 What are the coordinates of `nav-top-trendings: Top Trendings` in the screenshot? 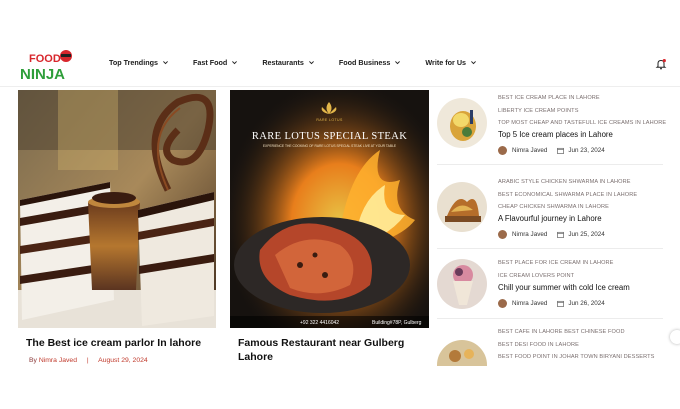 It's located at (139, 62).